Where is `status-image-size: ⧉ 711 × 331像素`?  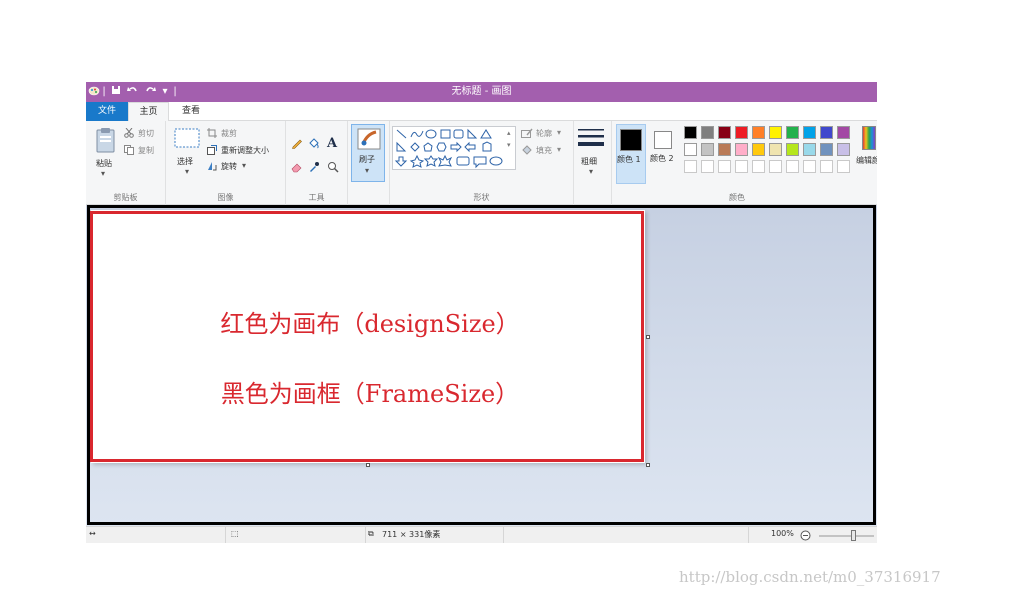
status-image-size: ⧉ 711 × 331像素 is located at coordinates (435, 535).